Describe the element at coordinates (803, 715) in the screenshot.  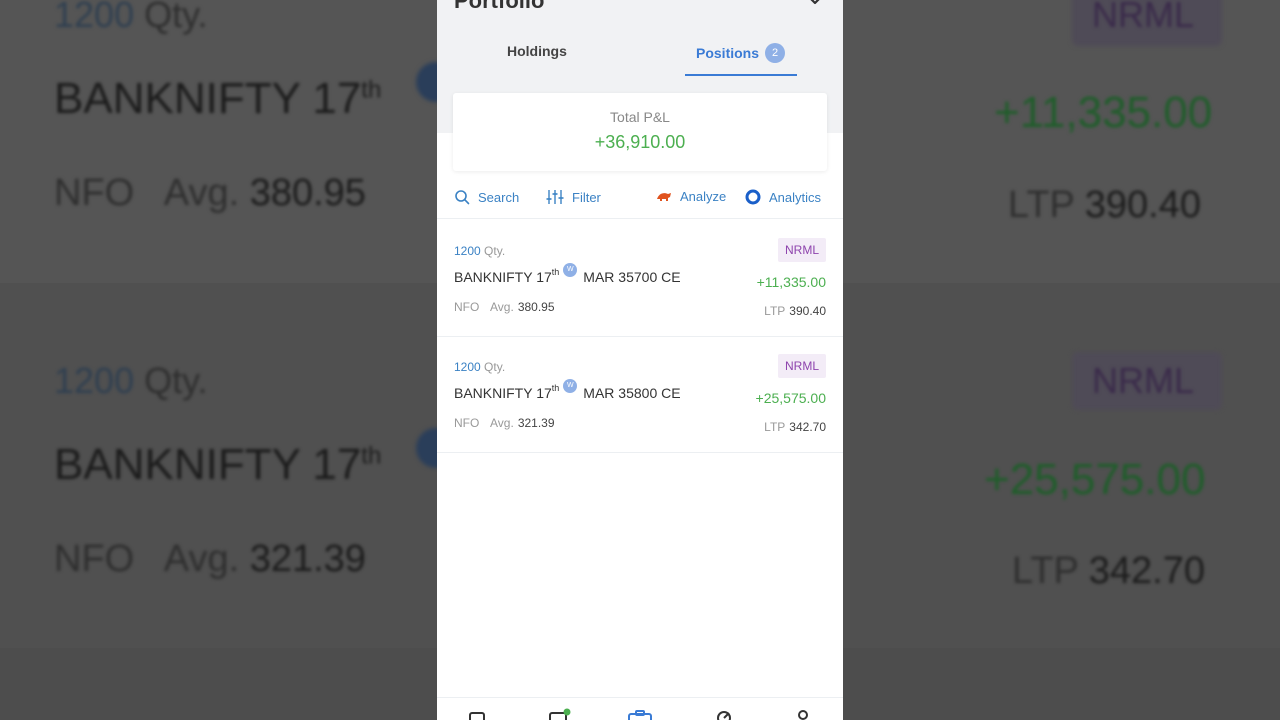
I see `account-icon` at that location.